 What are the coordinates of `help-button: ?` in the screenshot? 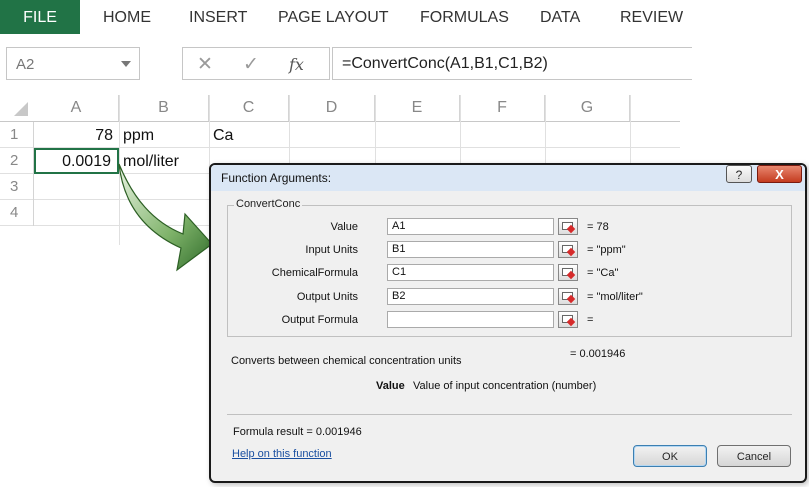 It's located at (739, 174).